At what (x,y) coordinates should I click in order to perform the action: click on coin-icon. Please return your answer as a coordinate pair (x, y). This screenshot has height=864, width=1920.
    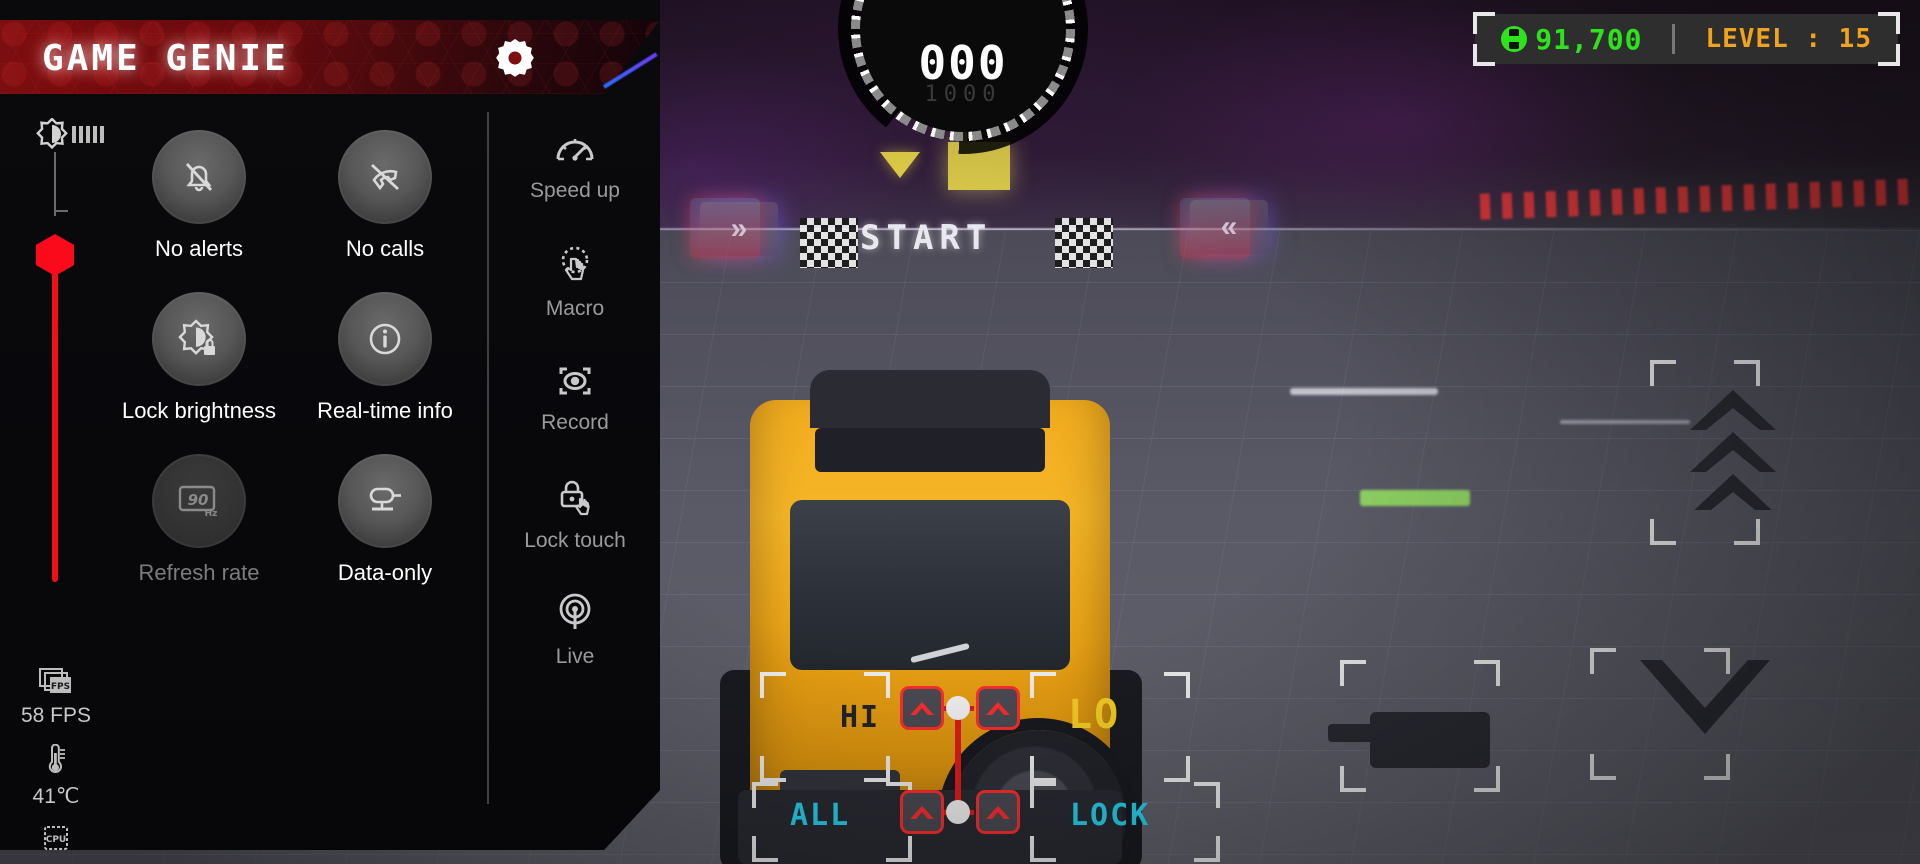
    Looking at the image, I should click on (1514, 39).